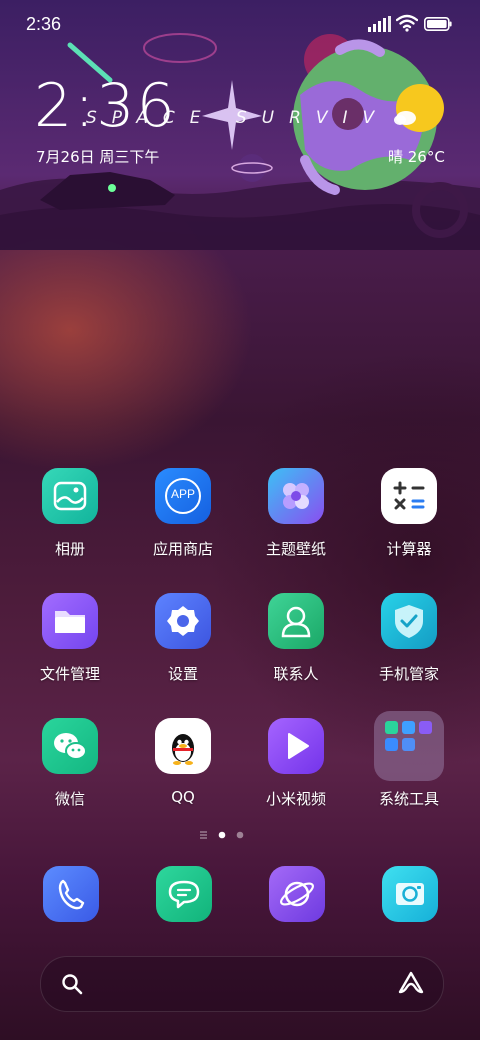  I want to click on app-label: 主题壁纸, so click(295, 549).